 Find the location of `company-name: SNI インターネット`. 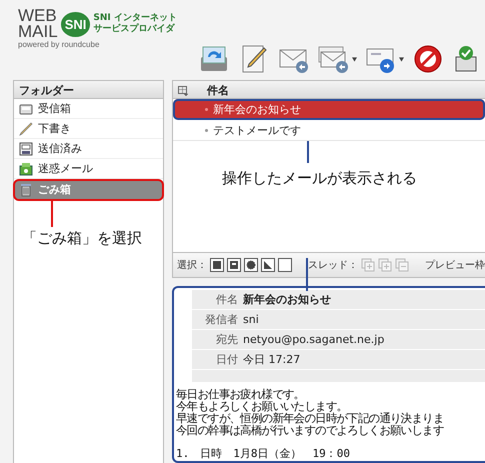

company-name: SNI インターネット is located at coordinates (135, 18).